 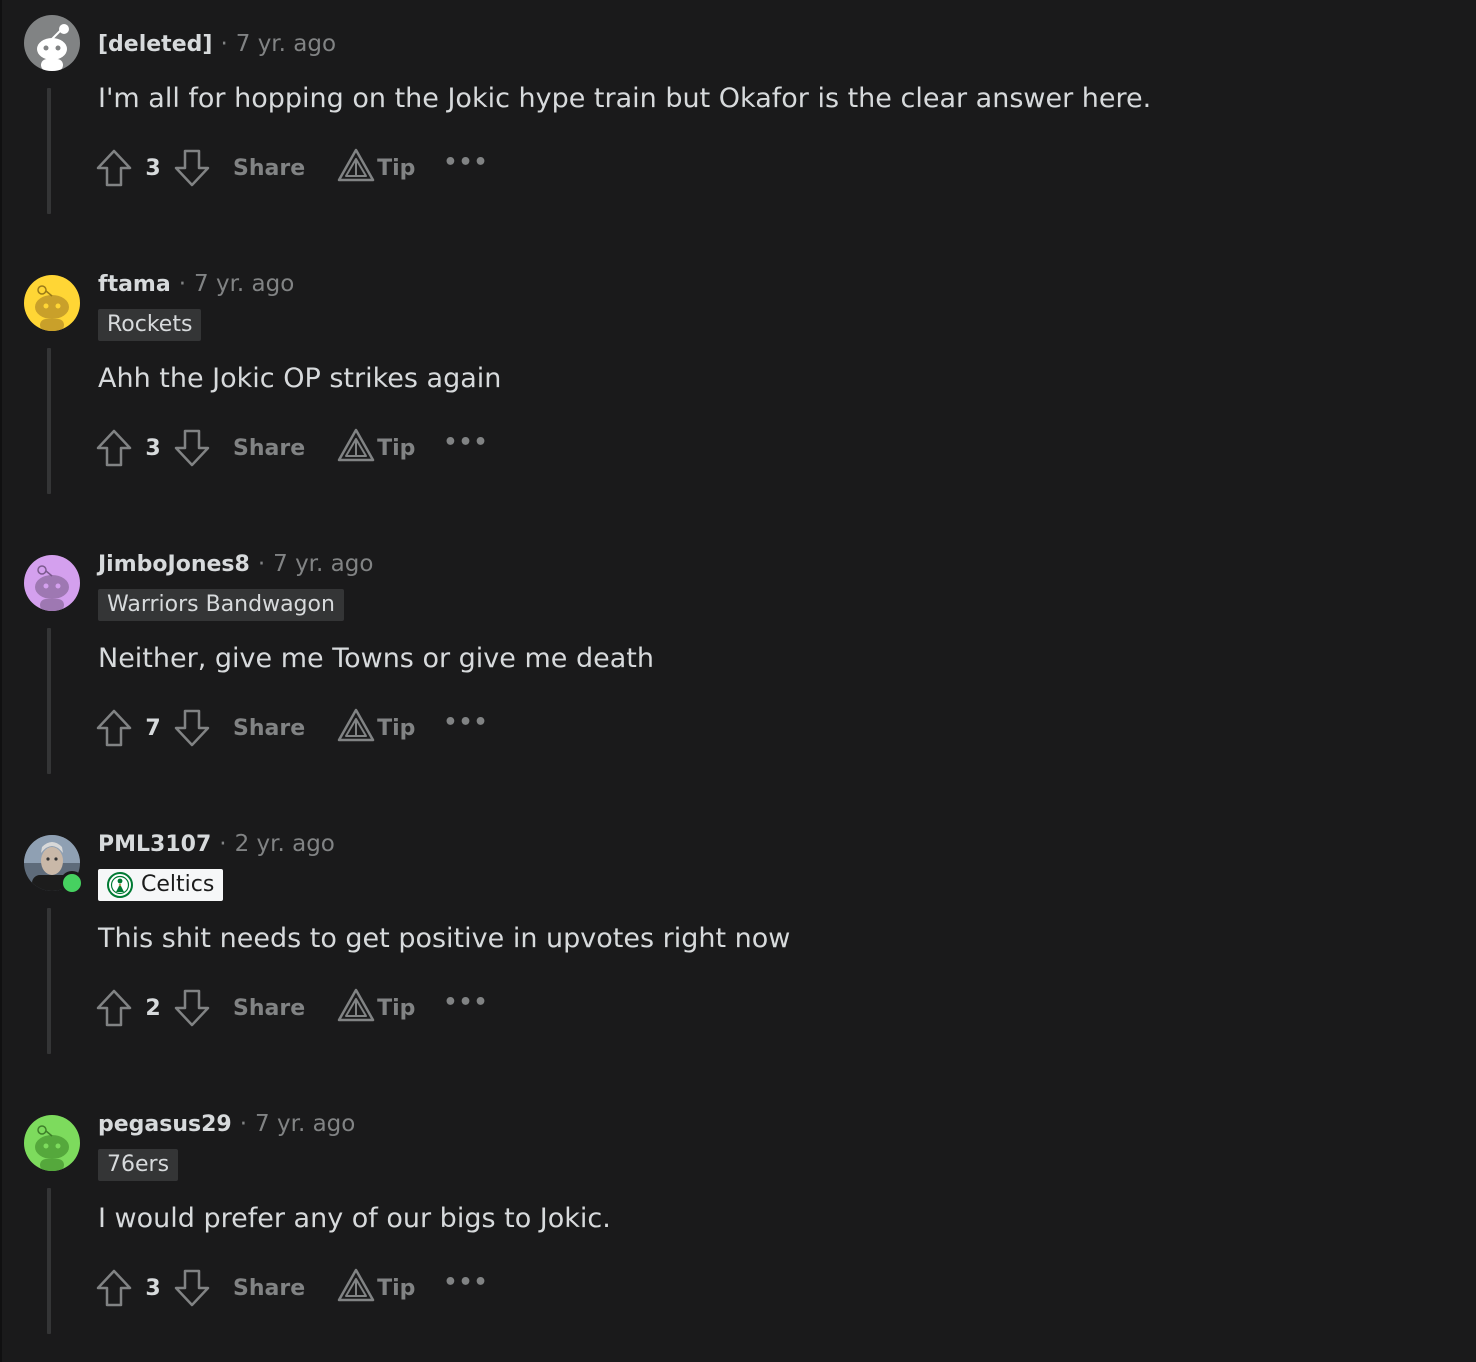 I want to click on user-flair: Warriors Bandwagon, so click(x=221, y=605).